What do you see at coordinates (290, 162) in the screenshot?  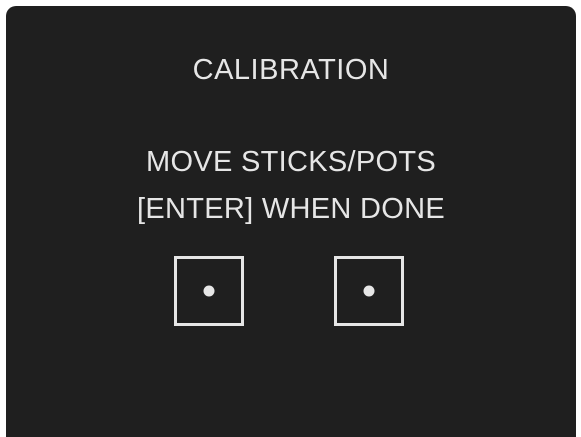 I see `instruction-line-1: MOVE STICKS/POTS` at bounding box center [290, 162].